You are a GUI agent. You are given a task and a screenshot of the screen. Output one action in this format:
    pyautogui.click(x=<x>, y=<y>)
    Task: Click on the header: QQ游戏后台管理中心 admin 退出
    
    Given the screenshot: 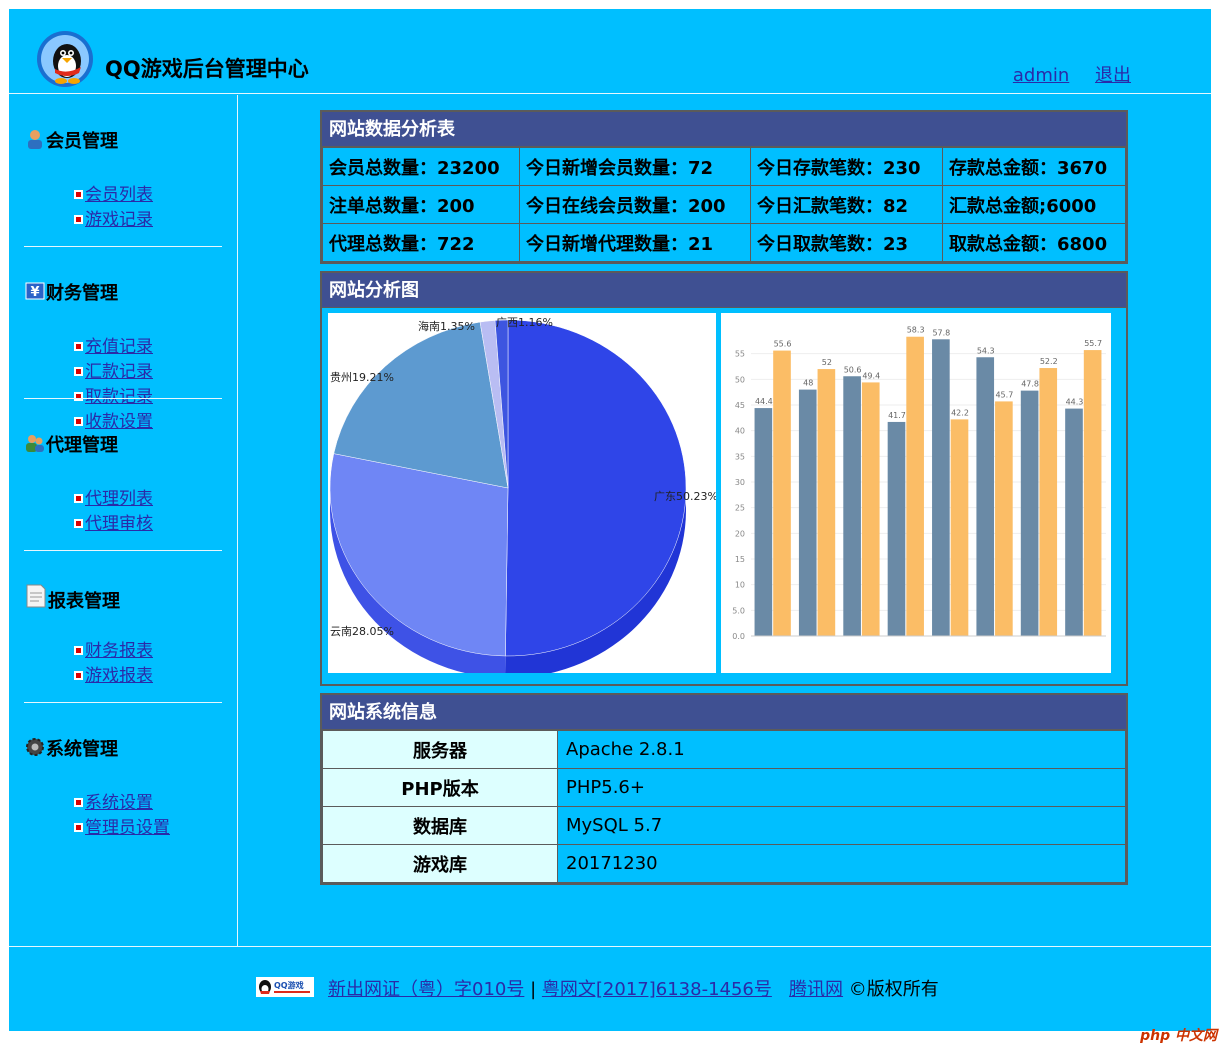 What is the action you would take?
    pyautogui.click(x=610, y=51)
    